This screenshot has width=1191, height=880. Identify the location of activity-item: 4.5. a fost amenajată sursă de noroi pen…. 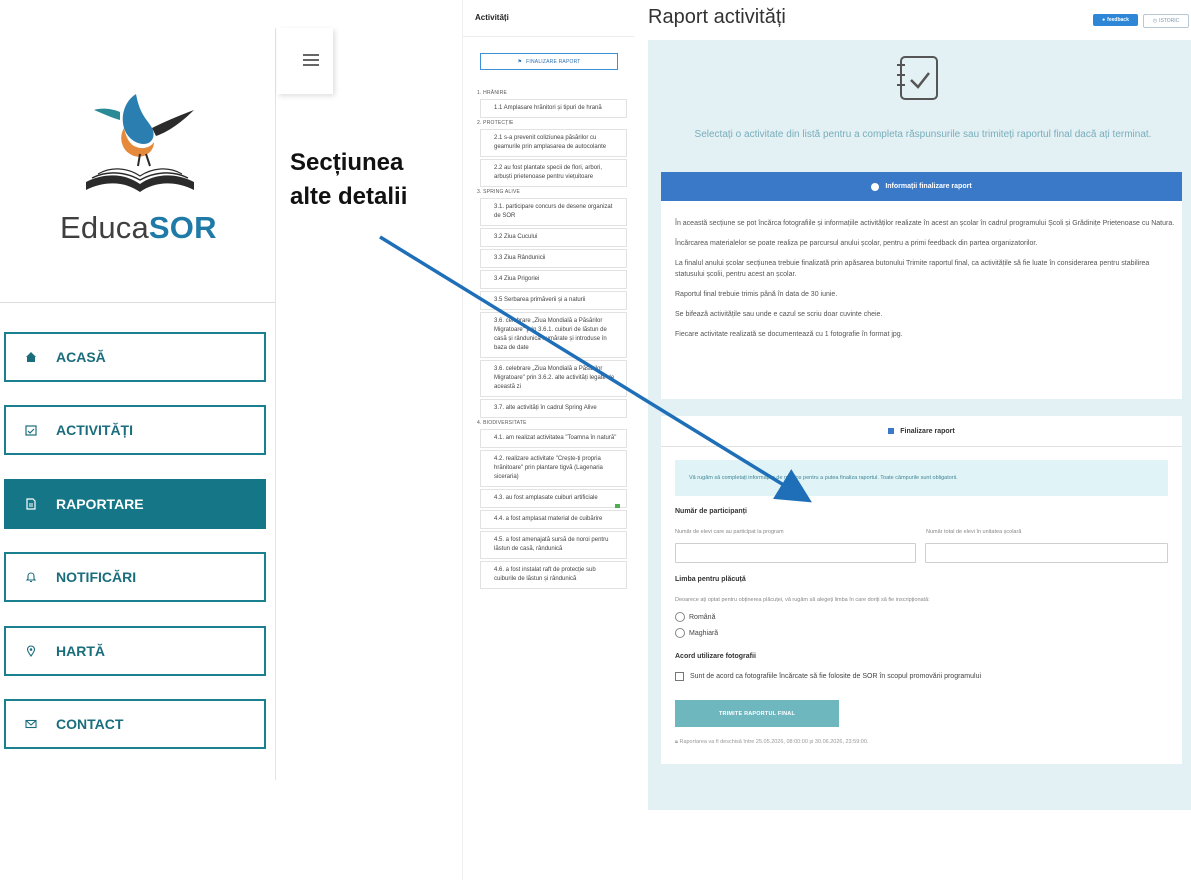
(553, 545).